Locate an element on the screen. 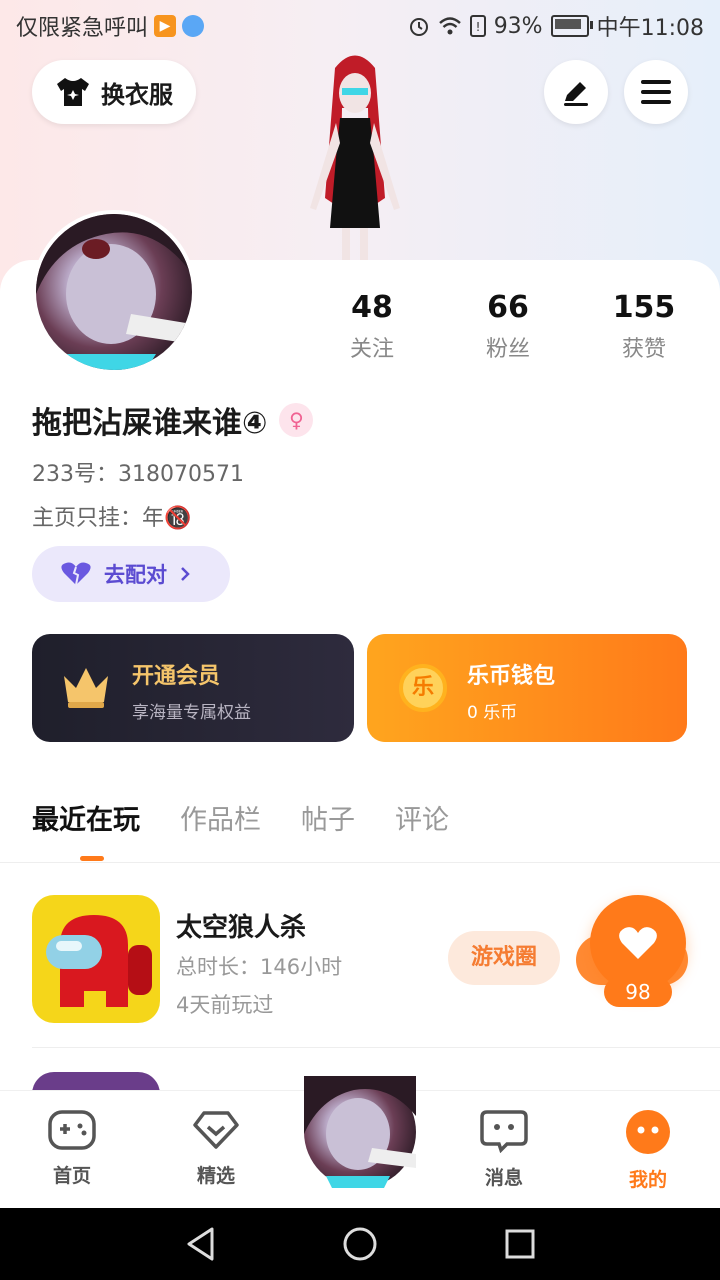  change-outfit-button: 换衣服 is located at coordinates (114, 92).